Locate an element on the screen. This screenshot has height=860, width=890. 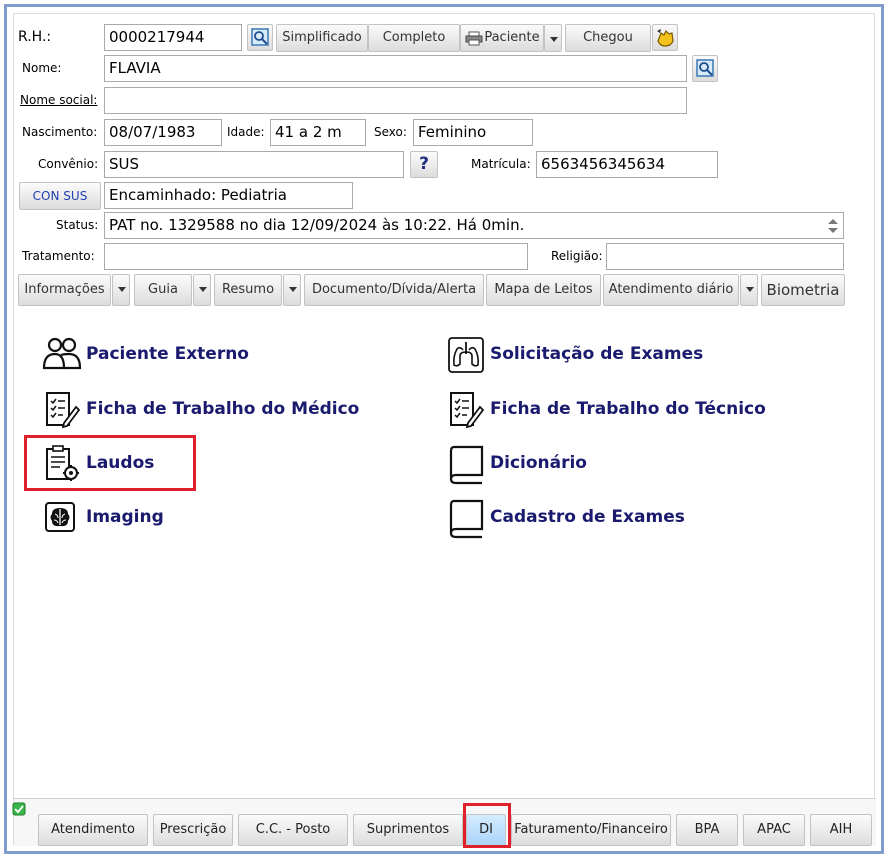
up-down-arrows-icon is located at coordinates (833, 226).